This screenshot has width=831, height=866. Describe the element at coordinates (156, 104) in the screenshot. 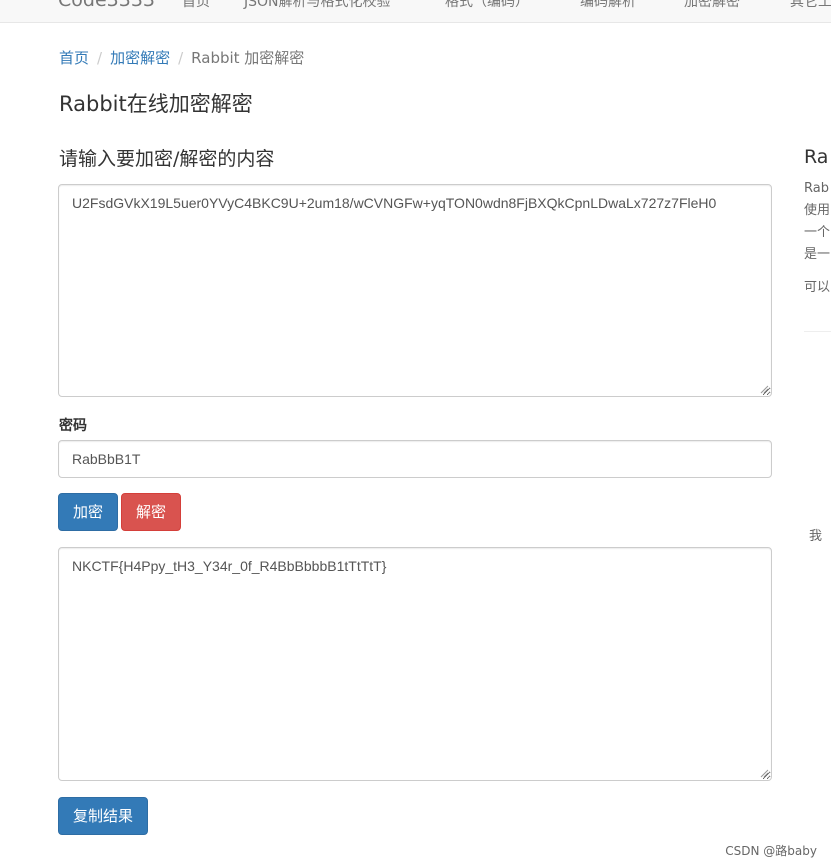

I see `page-title: Rabbit在线加密解密` at that location.